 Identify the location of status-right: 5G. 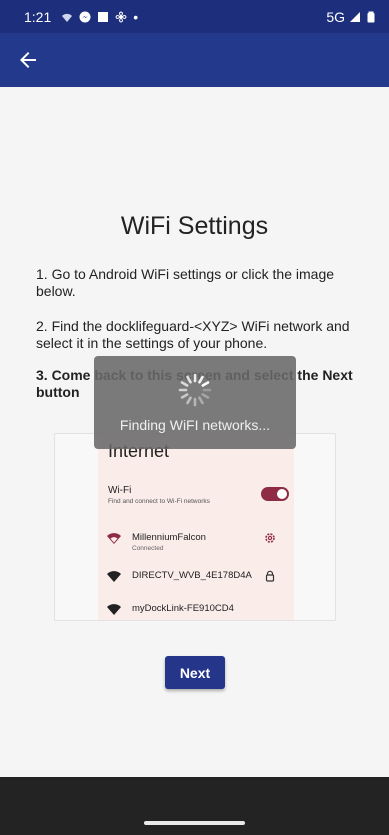
(351, 17).